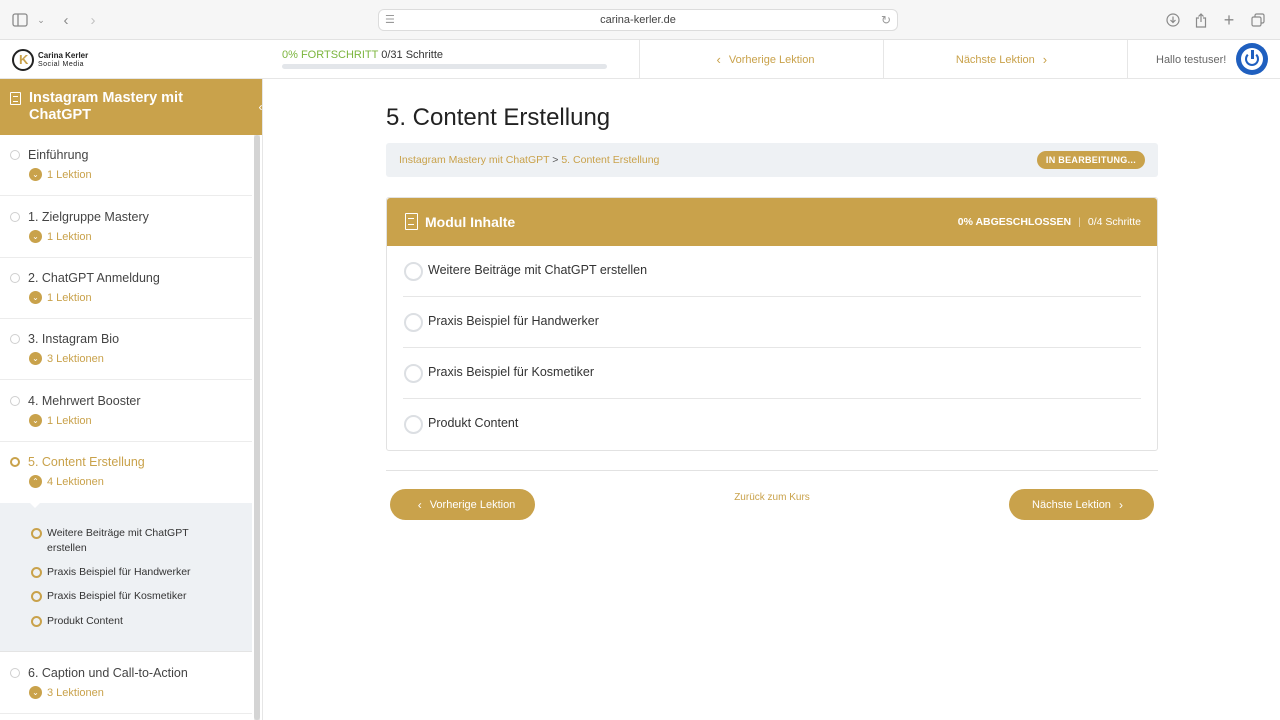 Image resolution: width=1280 pixels, height=720 pixels. I want to click on chevron-left-icon: ‹, so click(718, 59).